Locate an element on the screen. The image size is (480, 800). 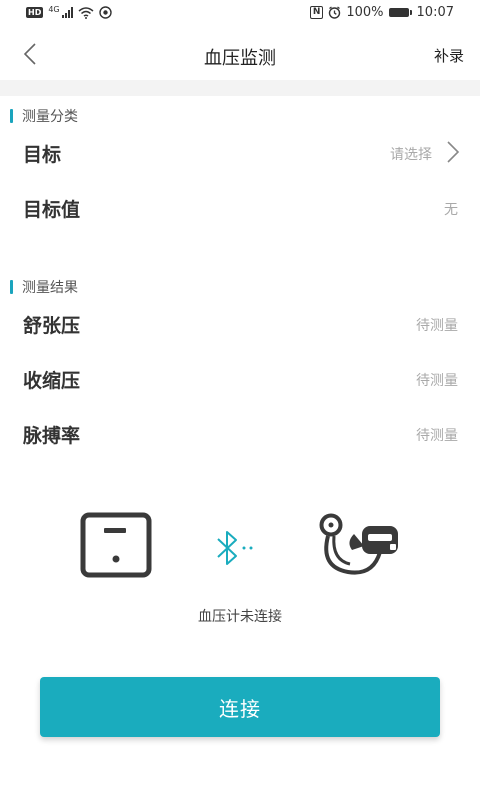
target-value-value: 无 is located at coordinates (451, 210).